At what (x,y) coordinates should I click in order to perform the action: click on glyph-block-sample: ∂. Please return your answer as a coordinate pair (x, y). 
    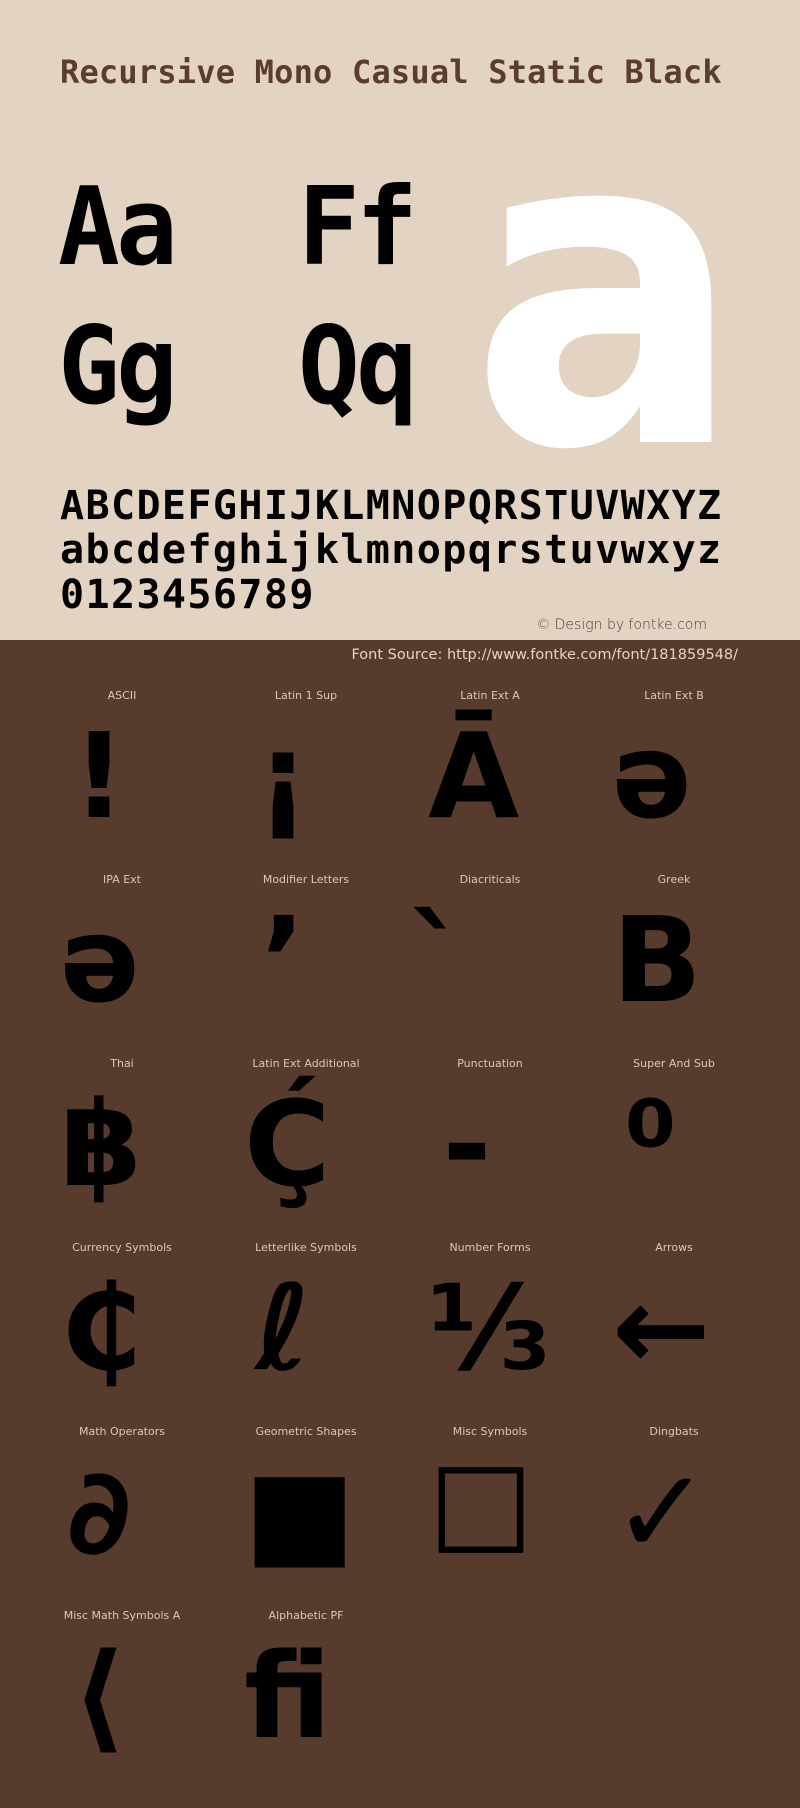
    Looking at the image, I should click on (99, 1512).